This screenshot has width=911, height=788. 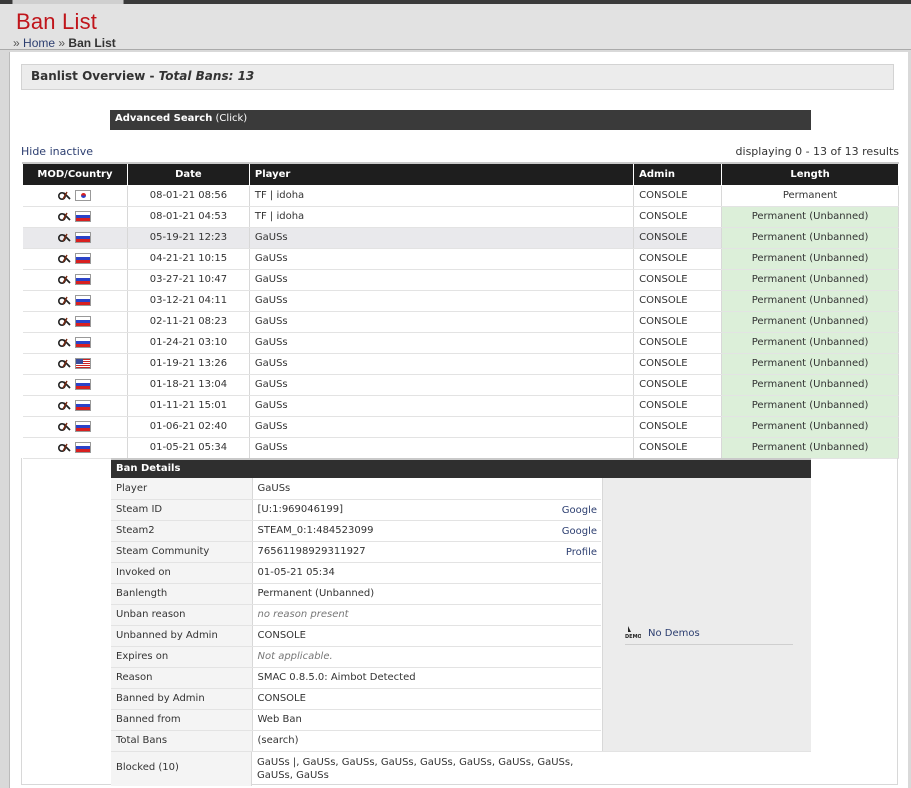 I want to click on detail-label: Steam2, so click(x=182, y=531).